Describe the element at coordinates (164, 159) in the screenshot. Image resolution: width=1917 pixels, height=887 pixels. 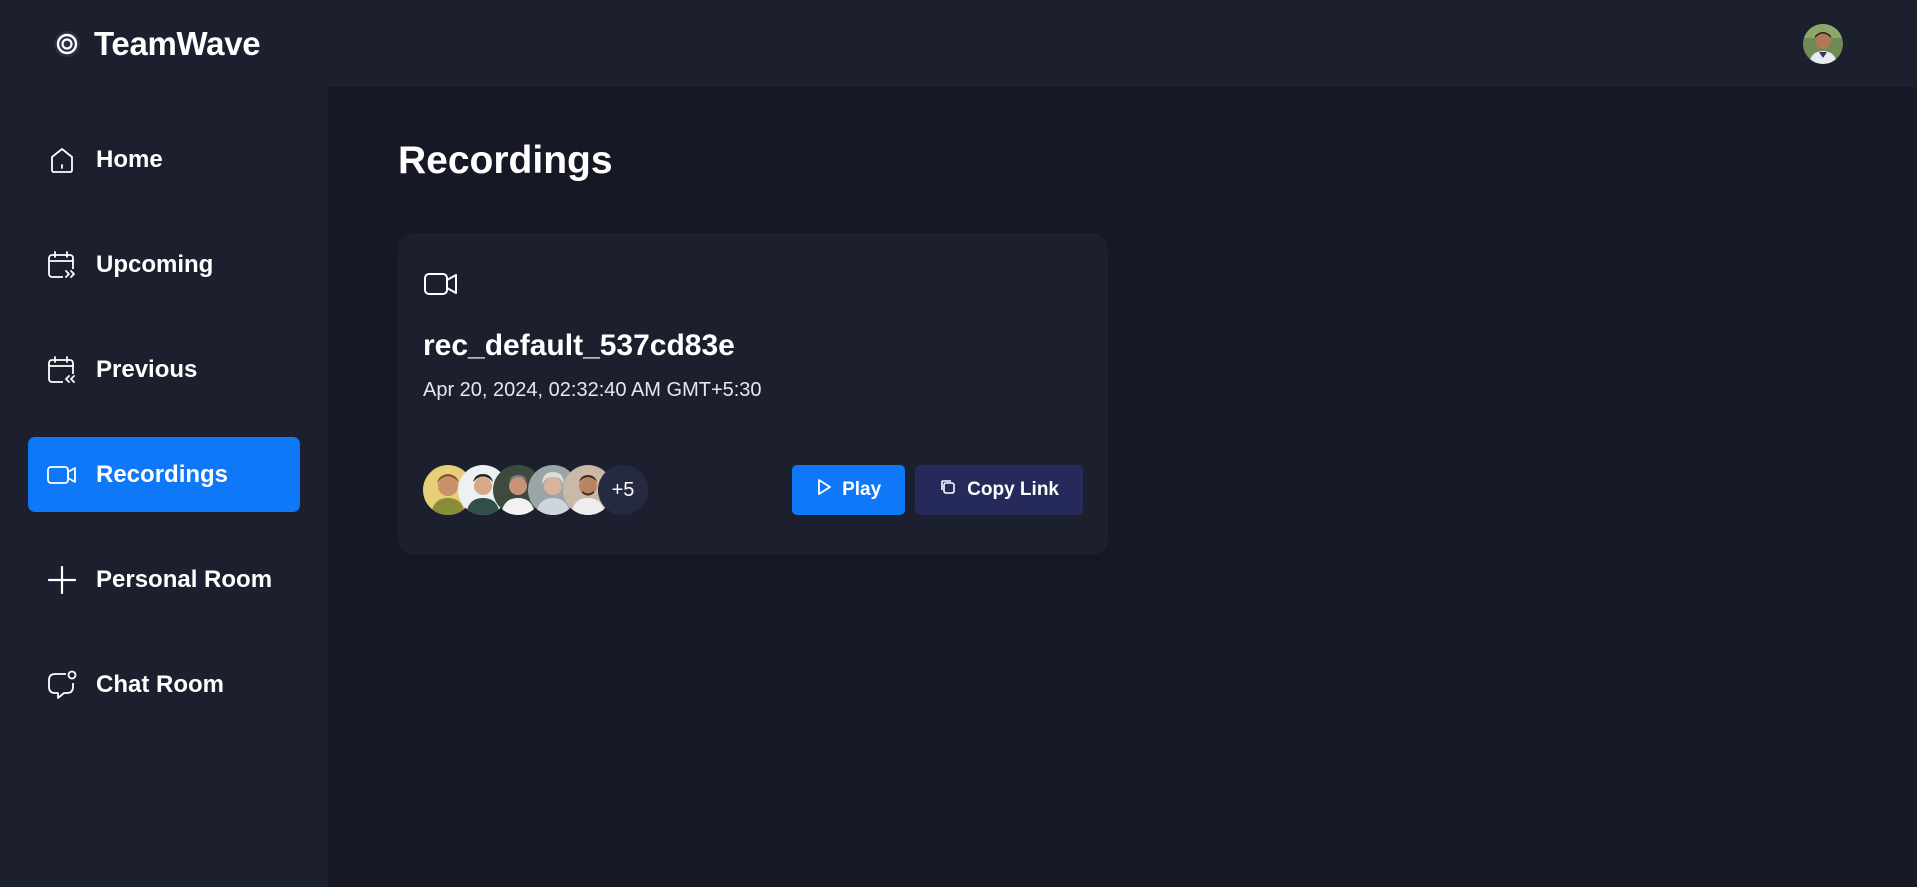
I see `sidebar-item-home: Home` at that location.